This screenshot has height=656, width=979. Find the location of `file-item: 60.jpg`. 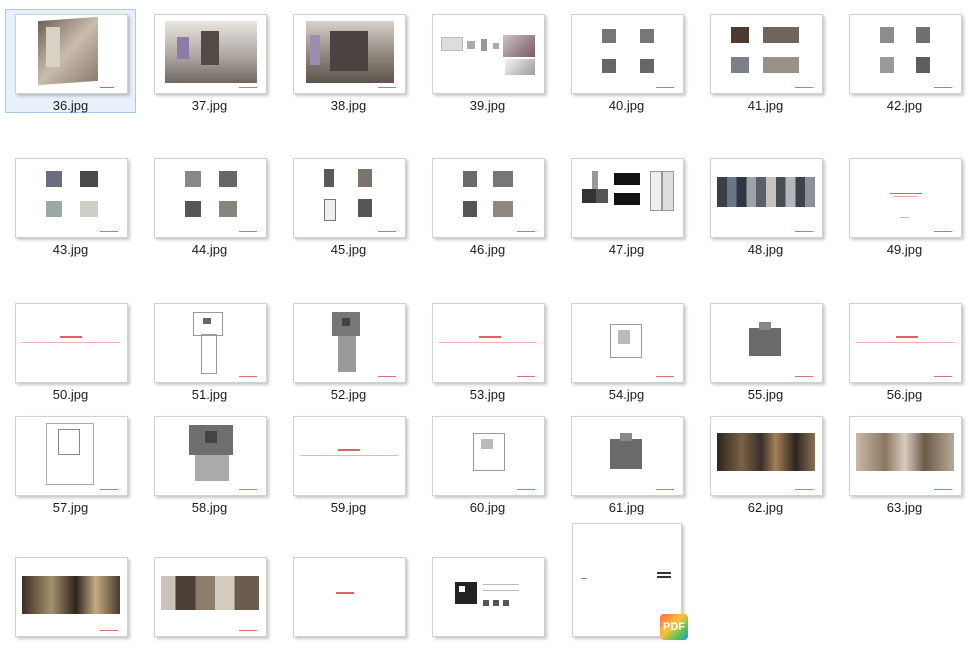

file-item: 60.jpg is located at coordinates (487, 463).